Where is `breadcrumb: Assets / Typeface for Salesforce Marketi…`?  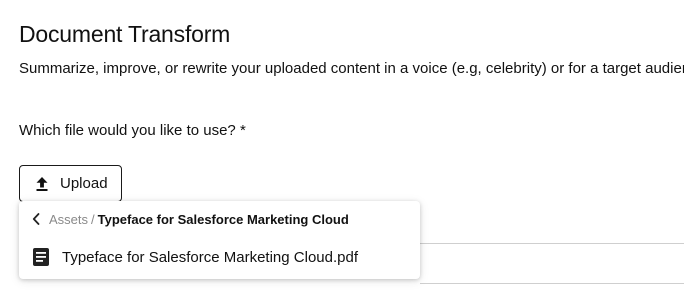
breadcrumb: Assets / Typeface for Salesforce Marketi… is located at coordinates (190, 219).